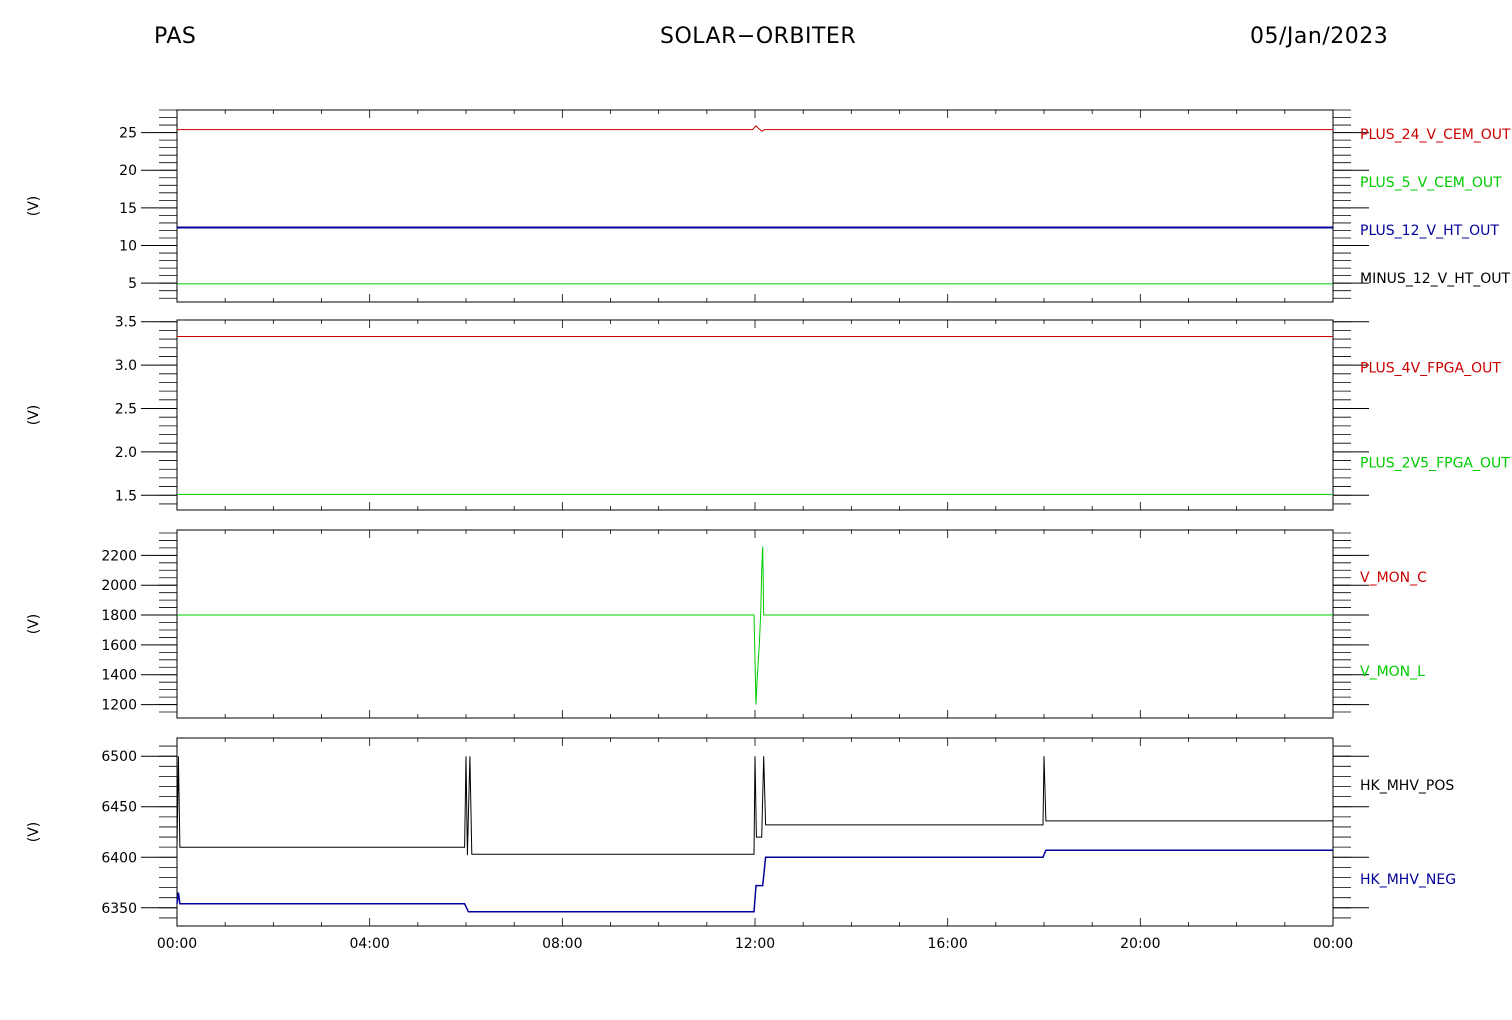  What do you see at coordinates (126, 409) in the screenshot?
I see `panel-2-ytick-label: 2.5` at bounding box center [126, 409].